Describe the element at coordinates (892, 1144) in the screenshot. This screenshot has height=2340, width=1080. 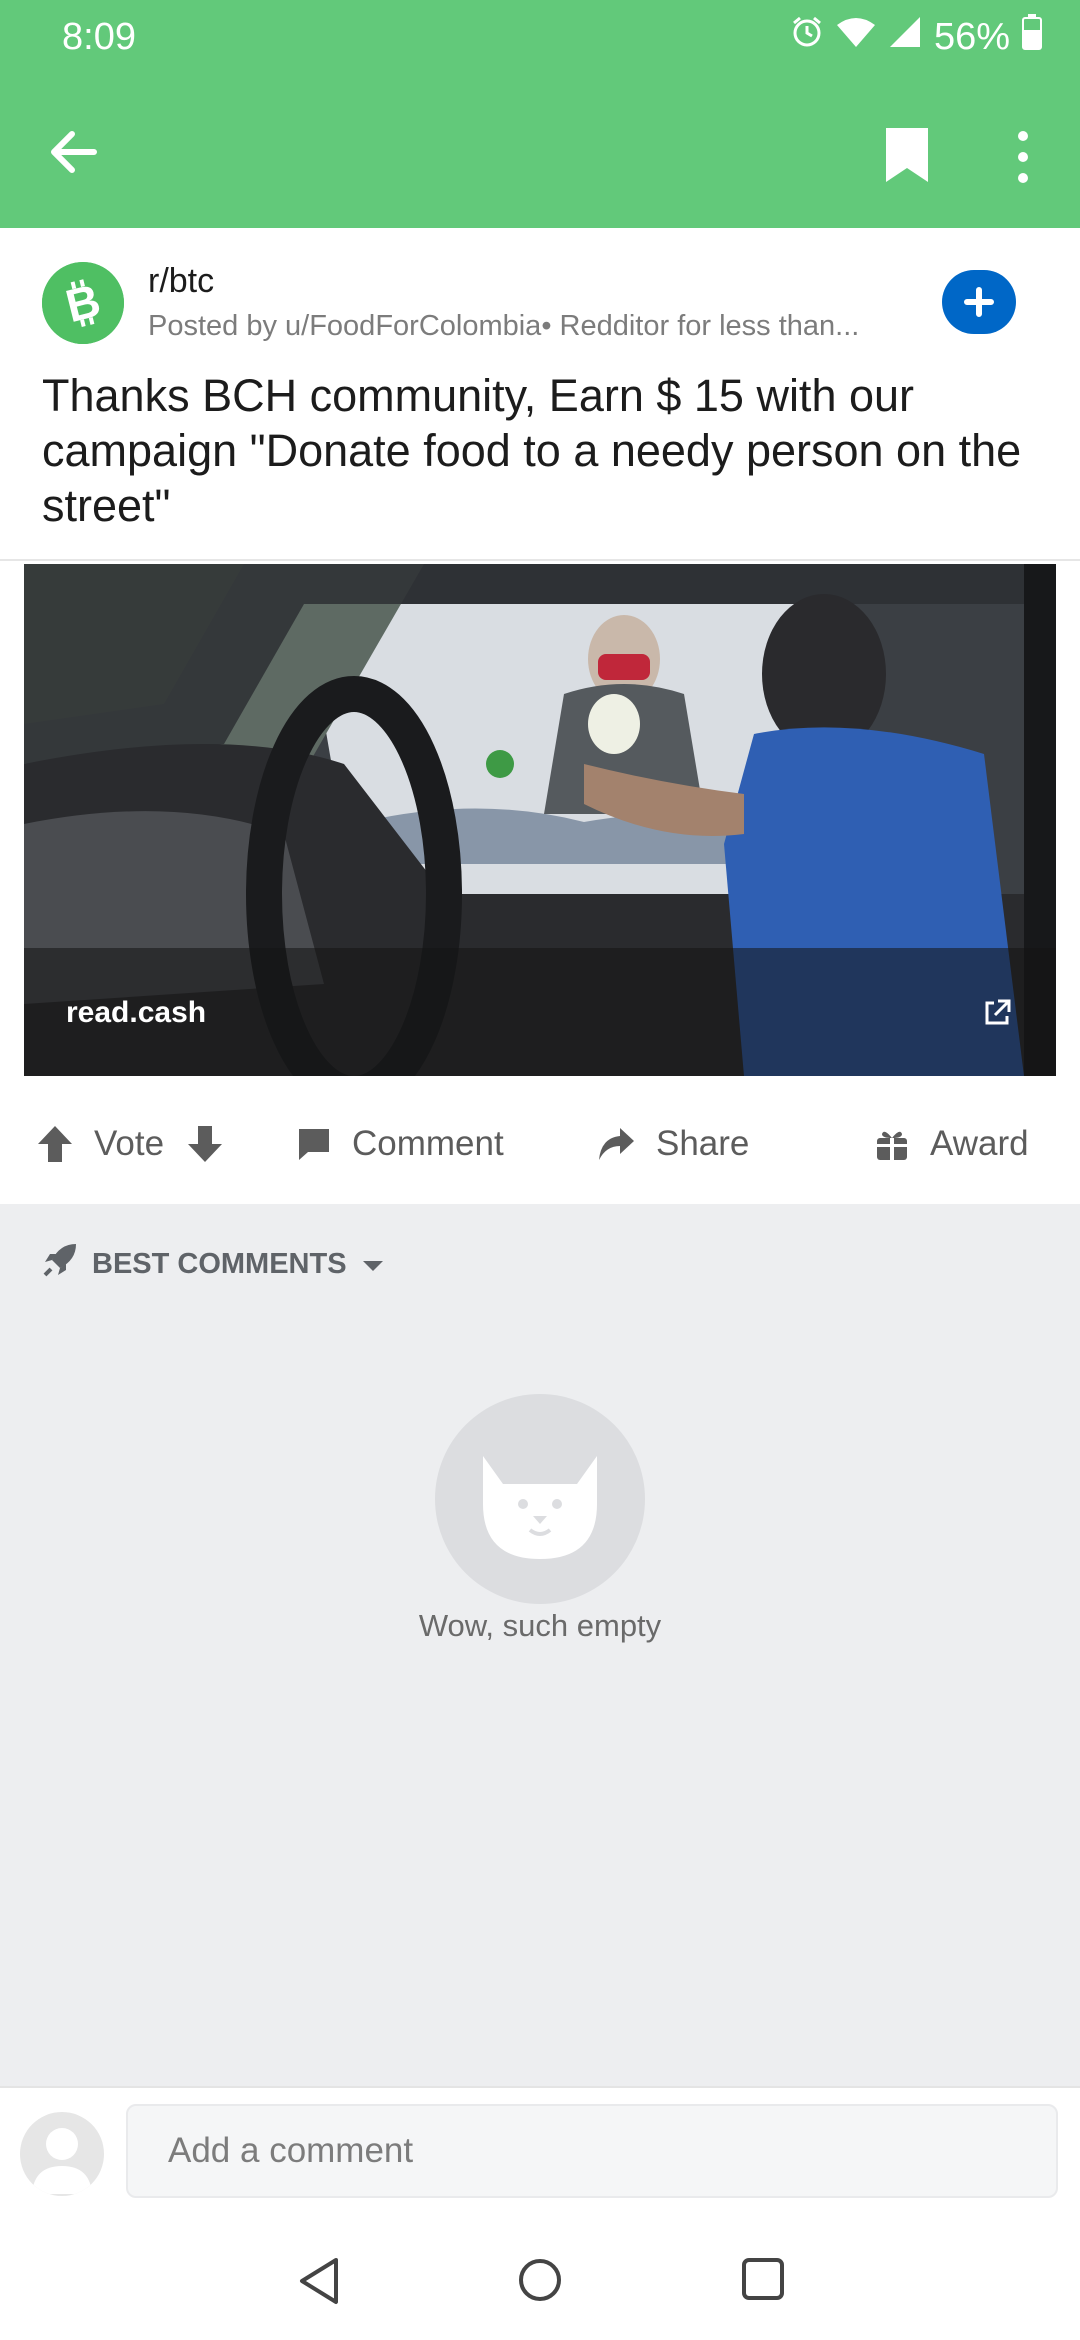
I see `gift-icon` at that location.